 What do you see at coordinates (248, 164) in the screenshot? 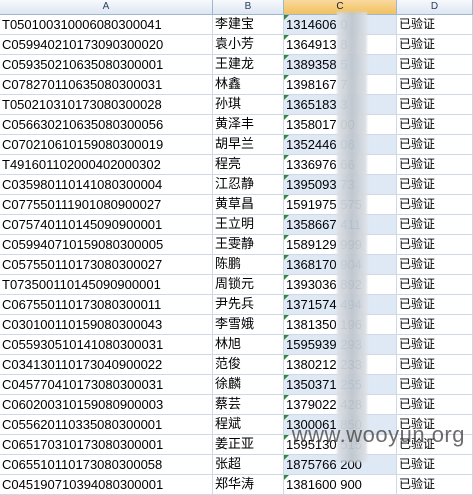
I see `cell-name: 程亮` at bounding box center [248, 164].